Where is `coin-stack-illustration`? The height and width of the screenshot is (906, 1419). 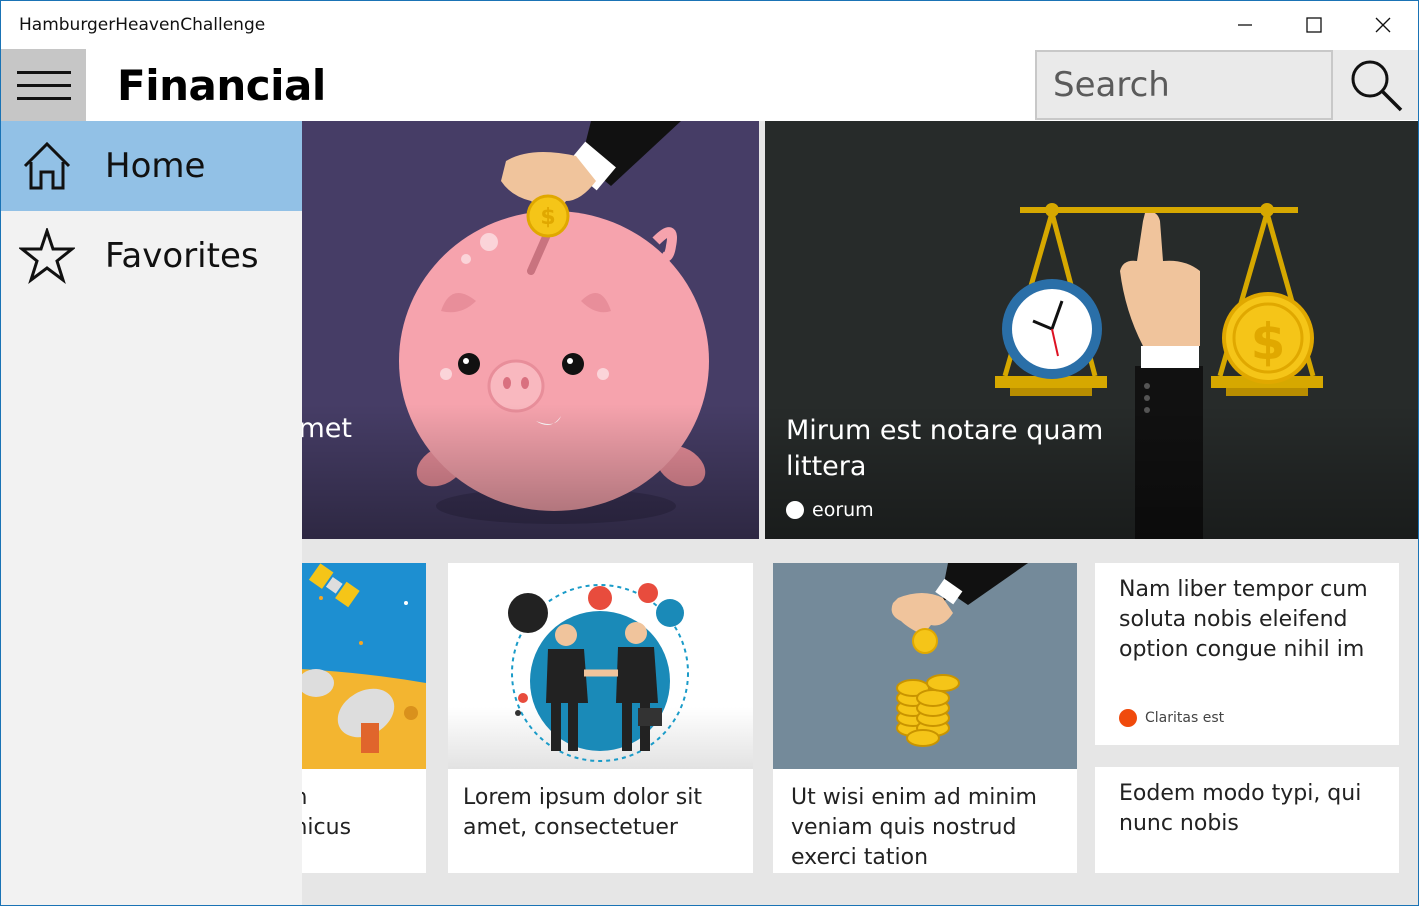
coin-stack-illustration is located at coordinates (959, 655).